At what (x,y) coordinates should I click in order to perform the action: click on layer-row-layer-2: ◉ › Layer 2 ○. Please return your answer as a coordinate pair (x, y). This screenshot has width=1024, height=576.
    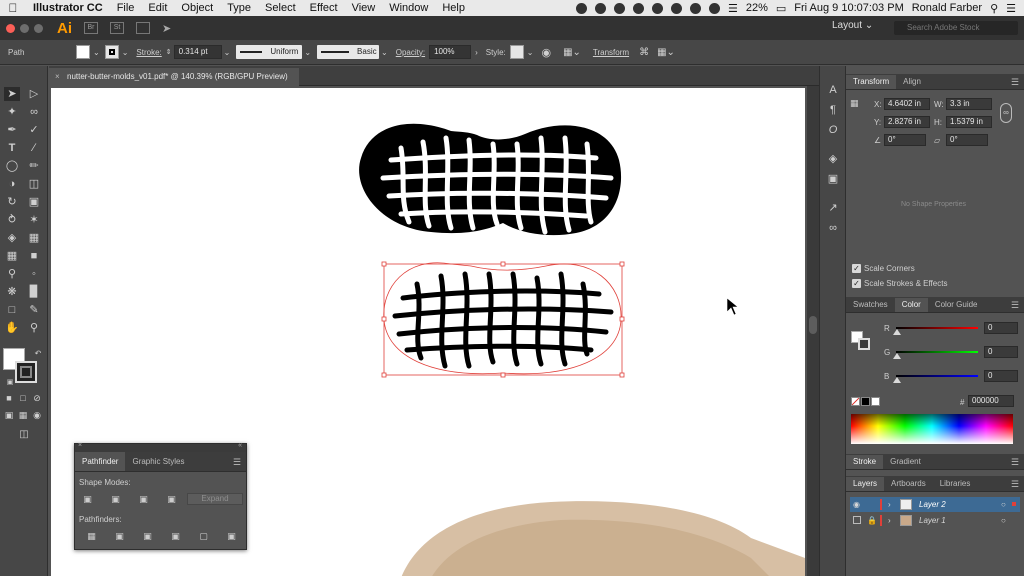
    Looking at the image, I should click on (935, 504).